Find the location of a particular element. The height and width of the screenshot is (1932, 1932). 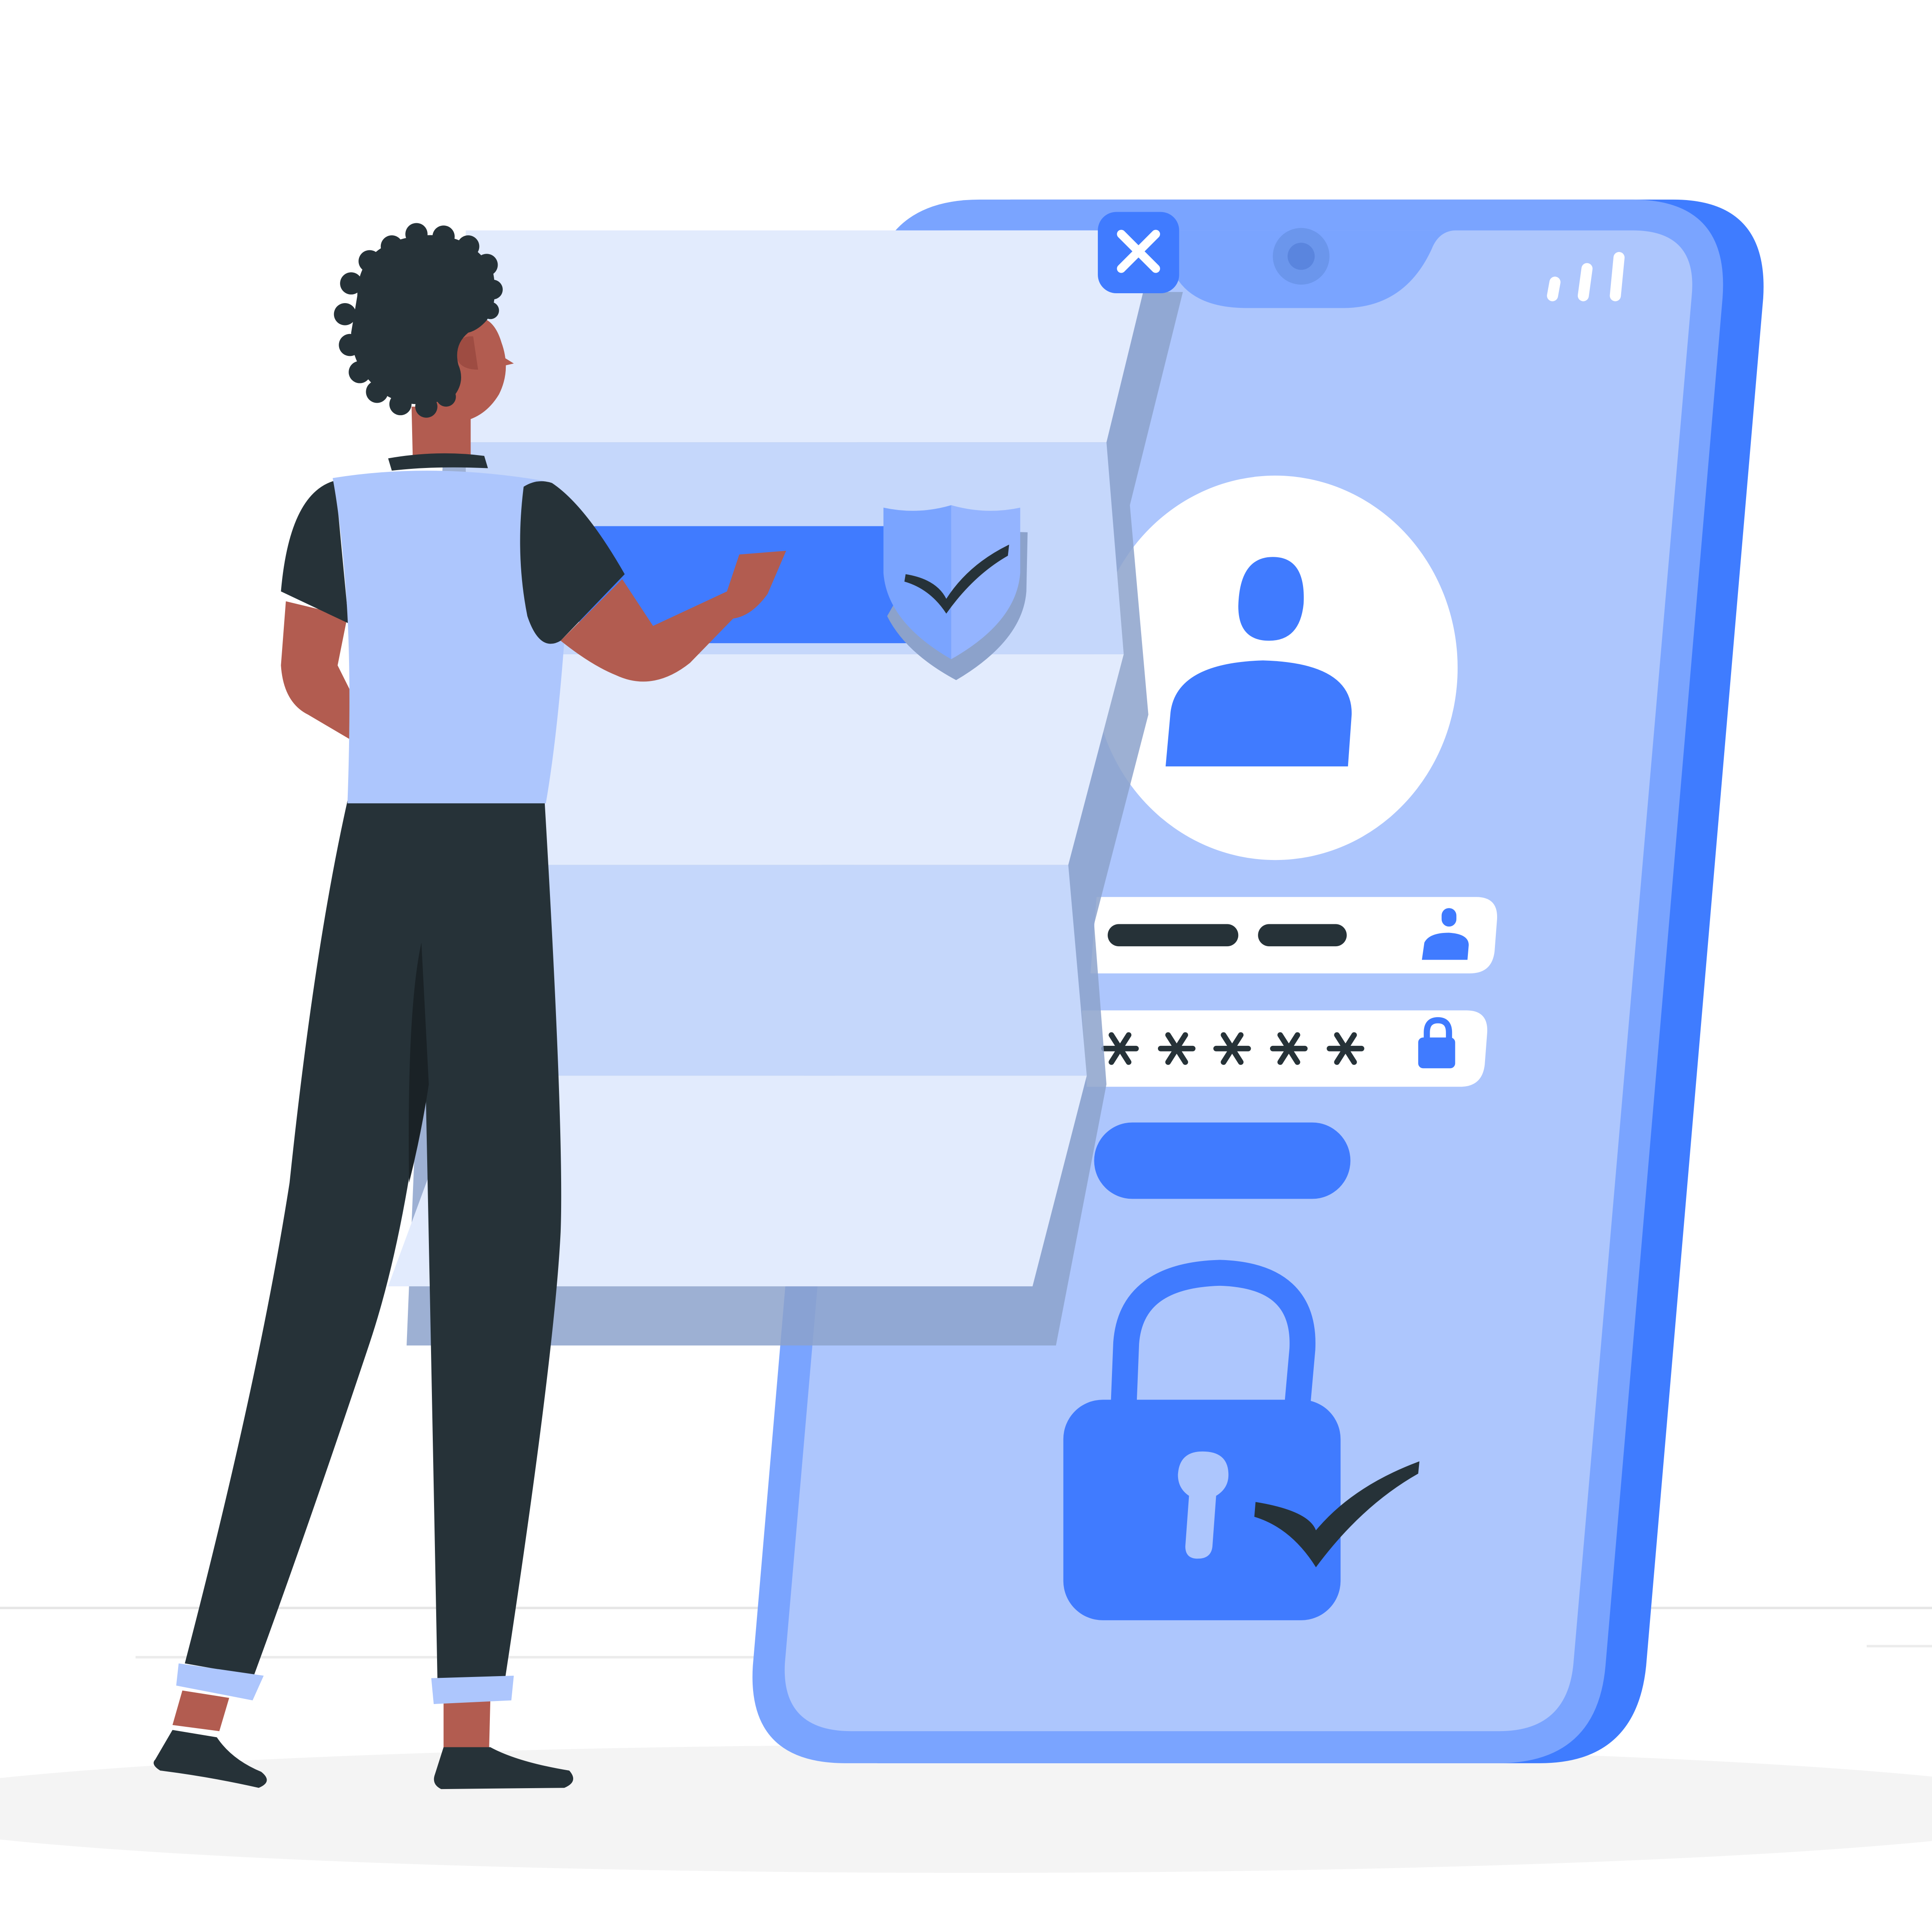

user-avatar-icon is located at coordinates (1276, 667).